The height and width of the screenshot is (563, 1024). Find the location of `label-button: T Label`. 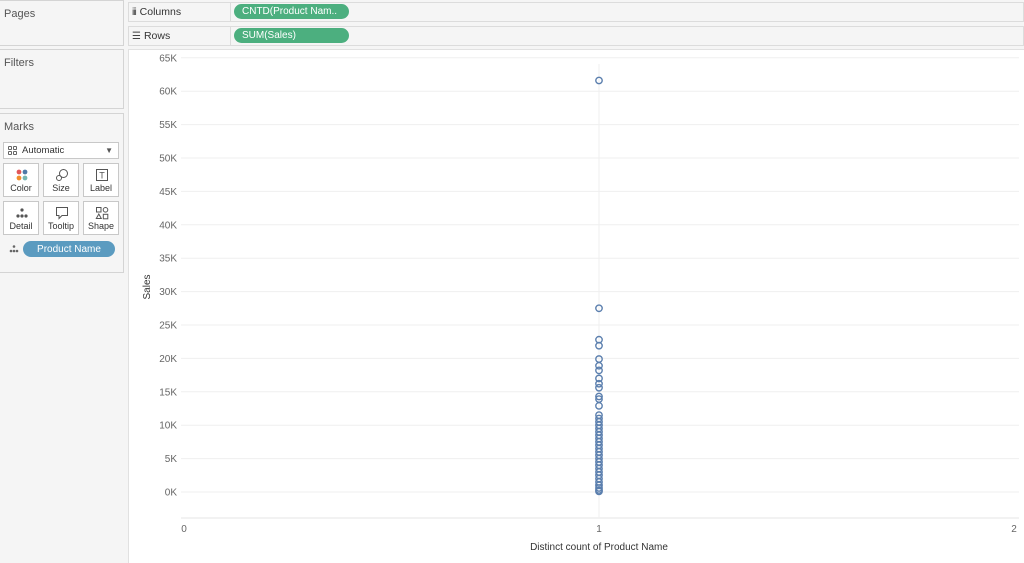

label-button: T Label is located at coordinates (101, 180).